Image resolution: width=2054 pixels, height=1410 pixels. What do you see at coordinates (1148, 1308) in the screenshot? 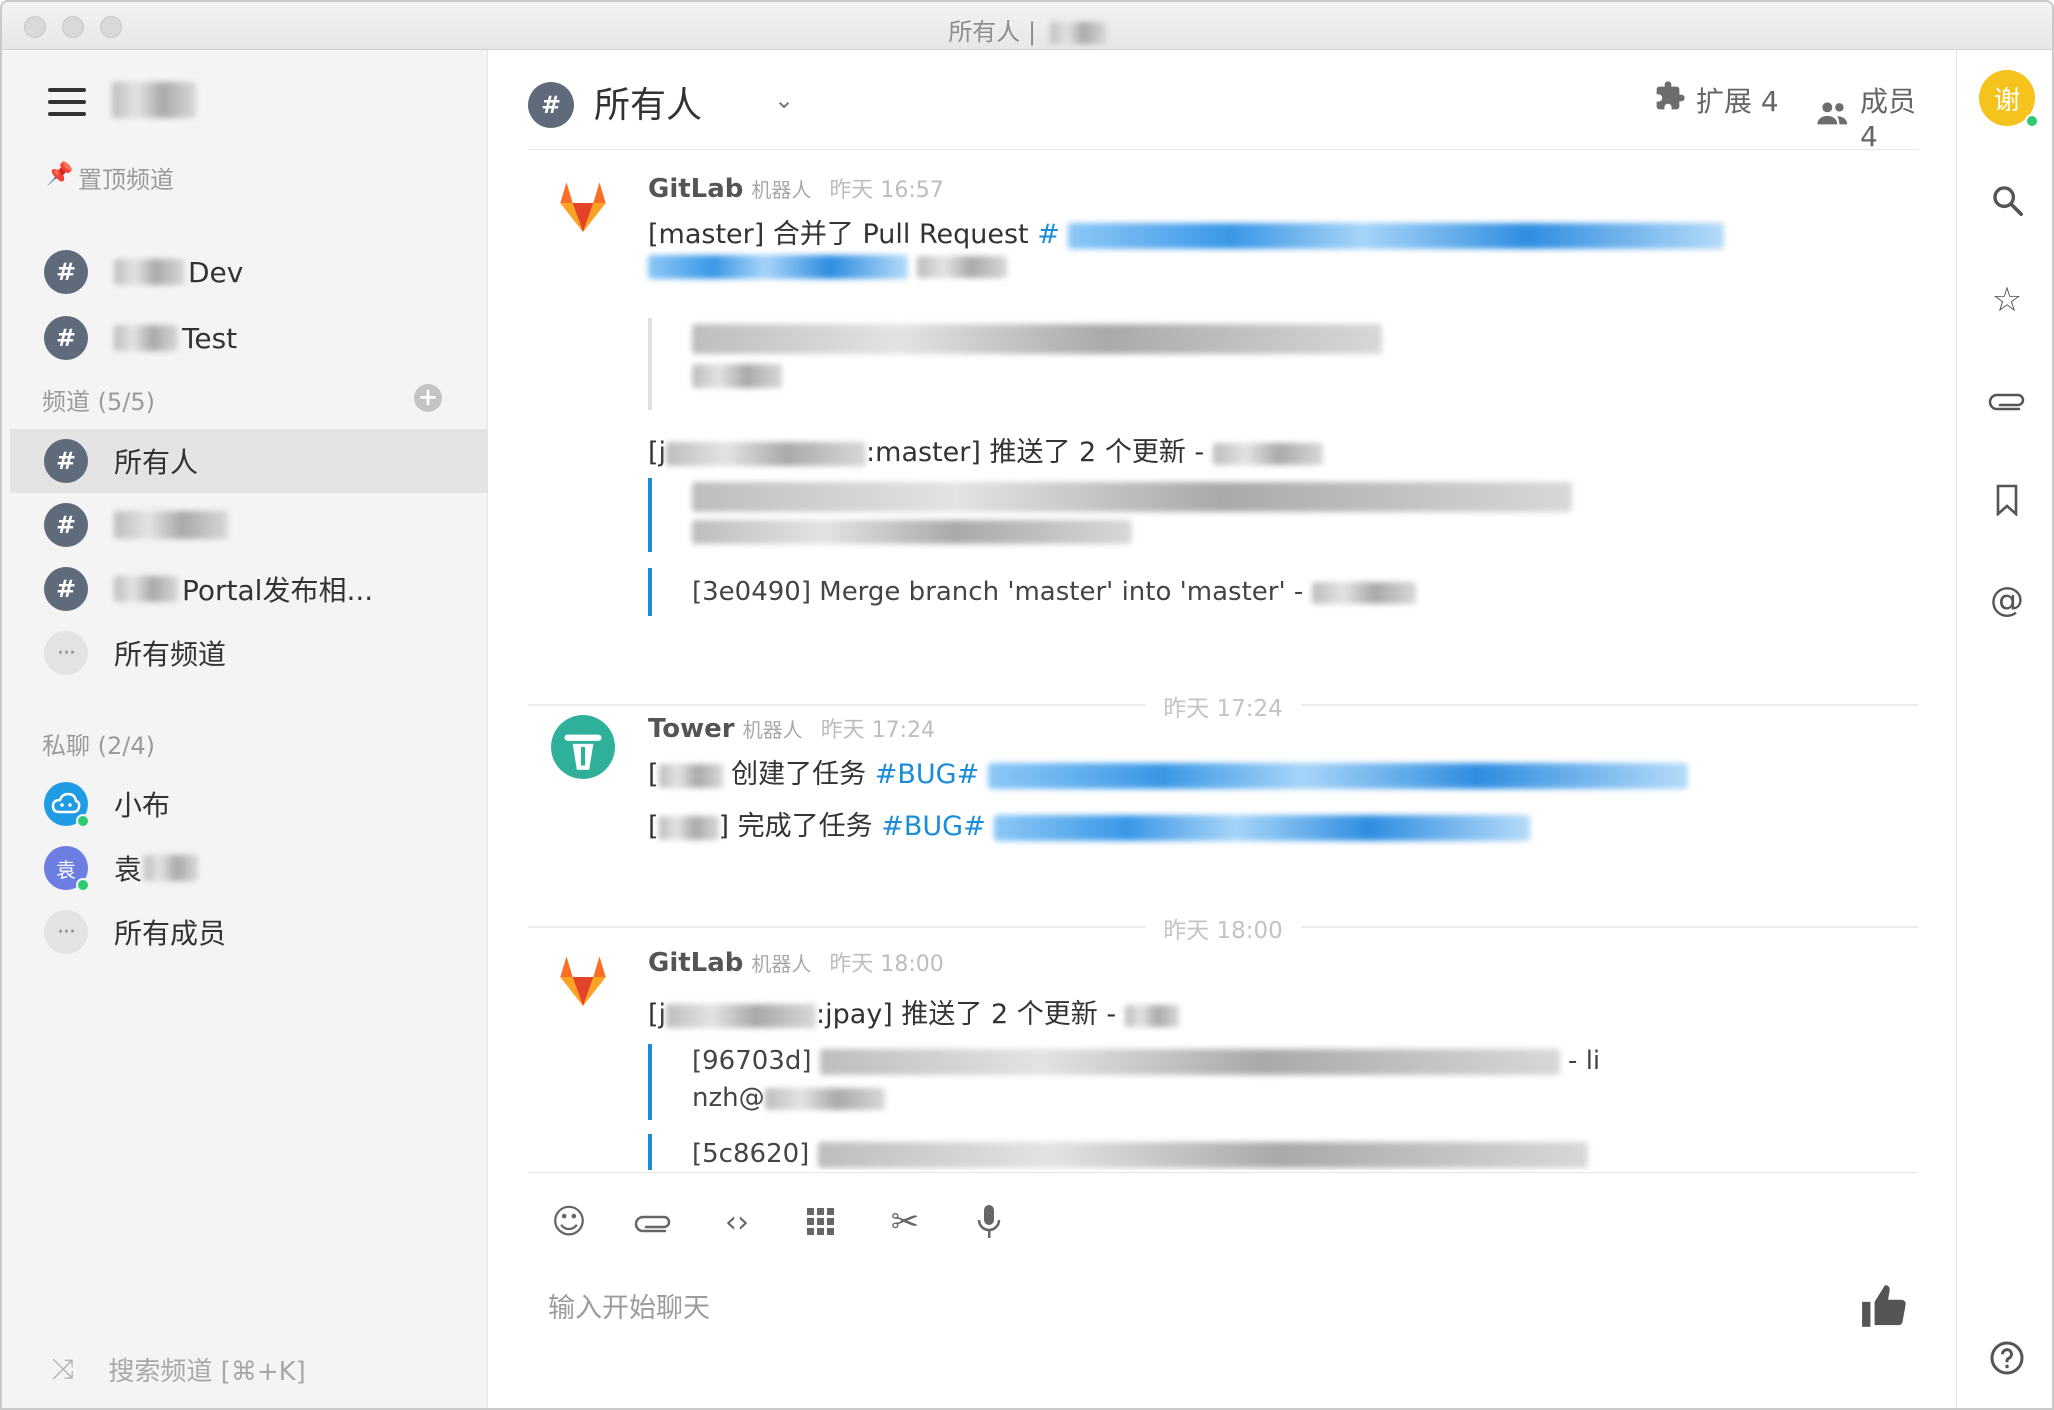
I see `message-input` at bounding box center [1148, 1308].